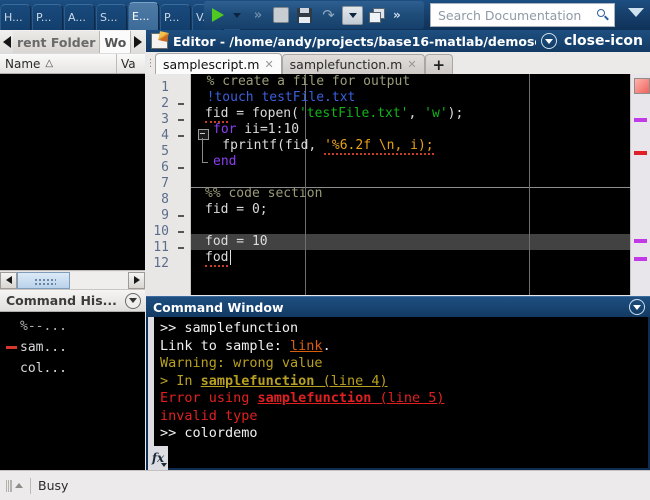  I want to click on column-header-label: Name, so click(23, 63).